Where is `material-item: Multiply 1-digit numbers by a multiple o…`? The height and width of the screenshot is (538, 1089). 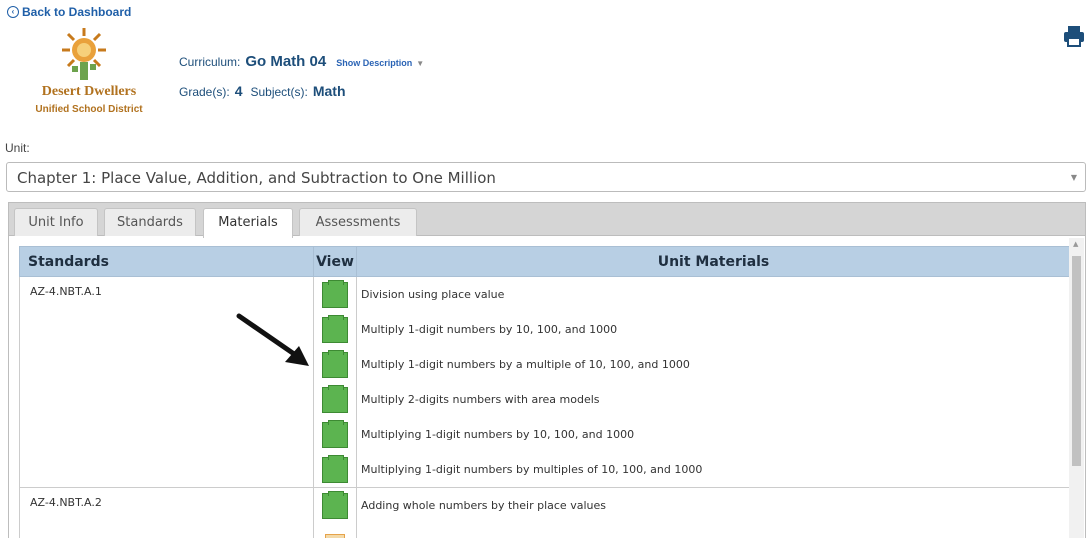 material-item: Multiply 1-digit numbers by a multiple o… is located at coordinates (713, 364).